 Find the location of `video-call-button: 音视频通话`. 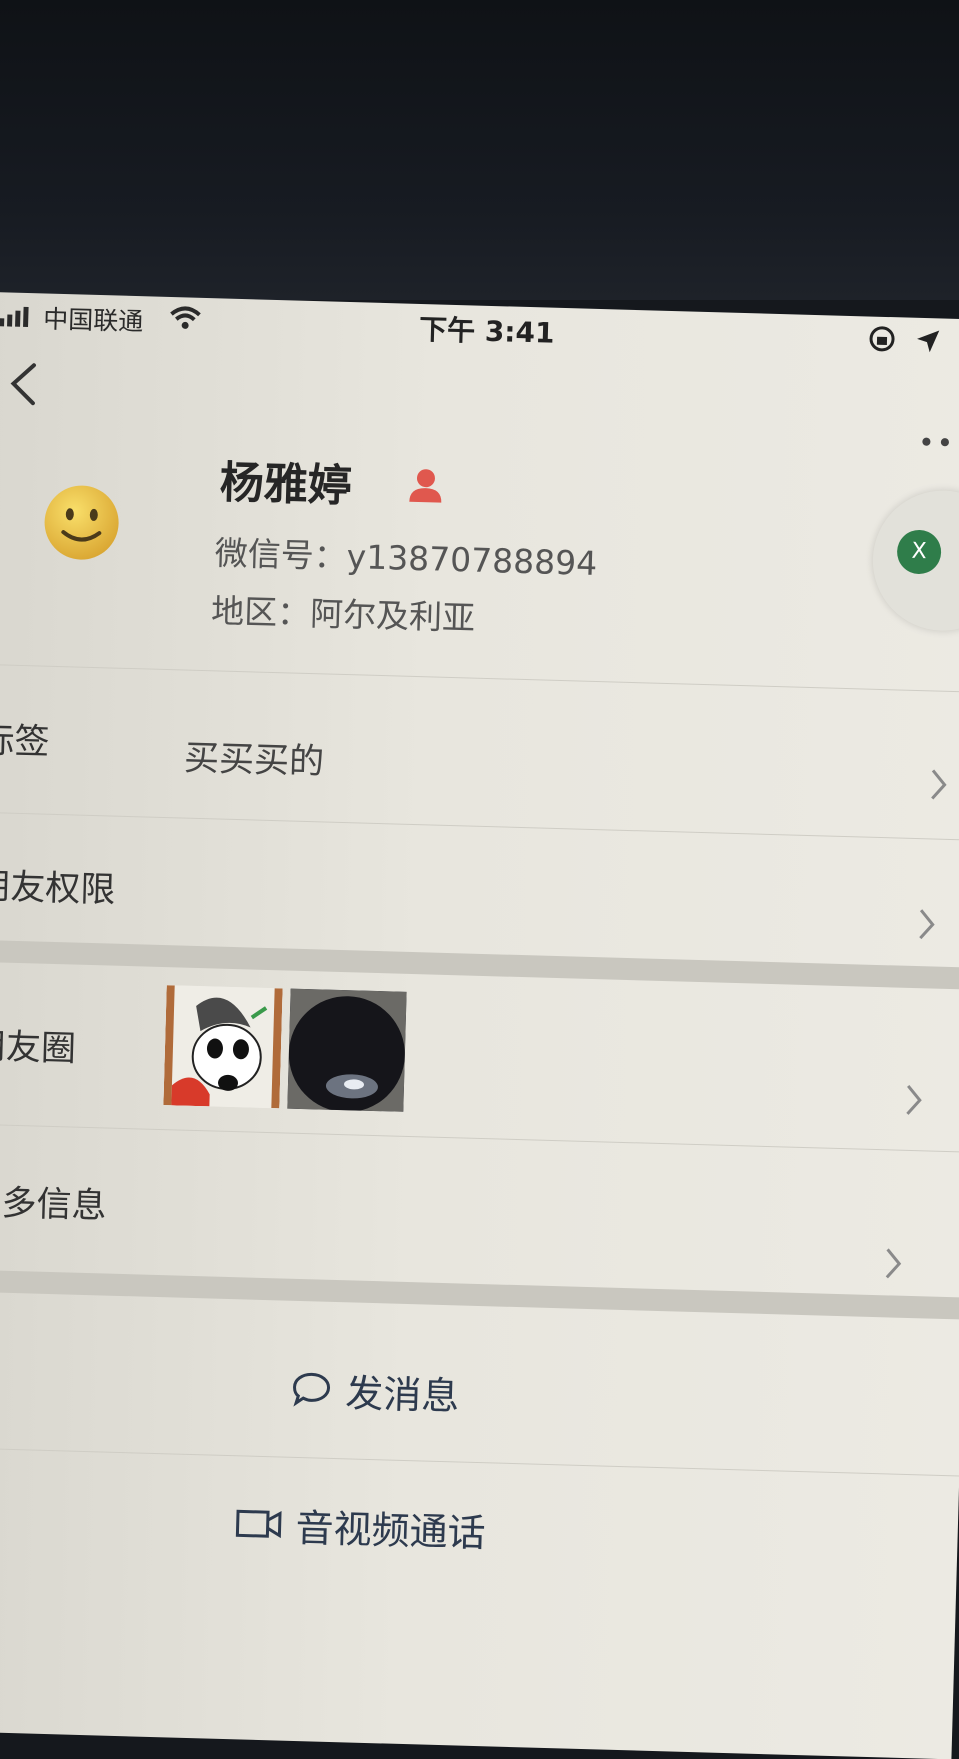

video-call-button: 音视频通话 is located at coordinates (360, 1526).